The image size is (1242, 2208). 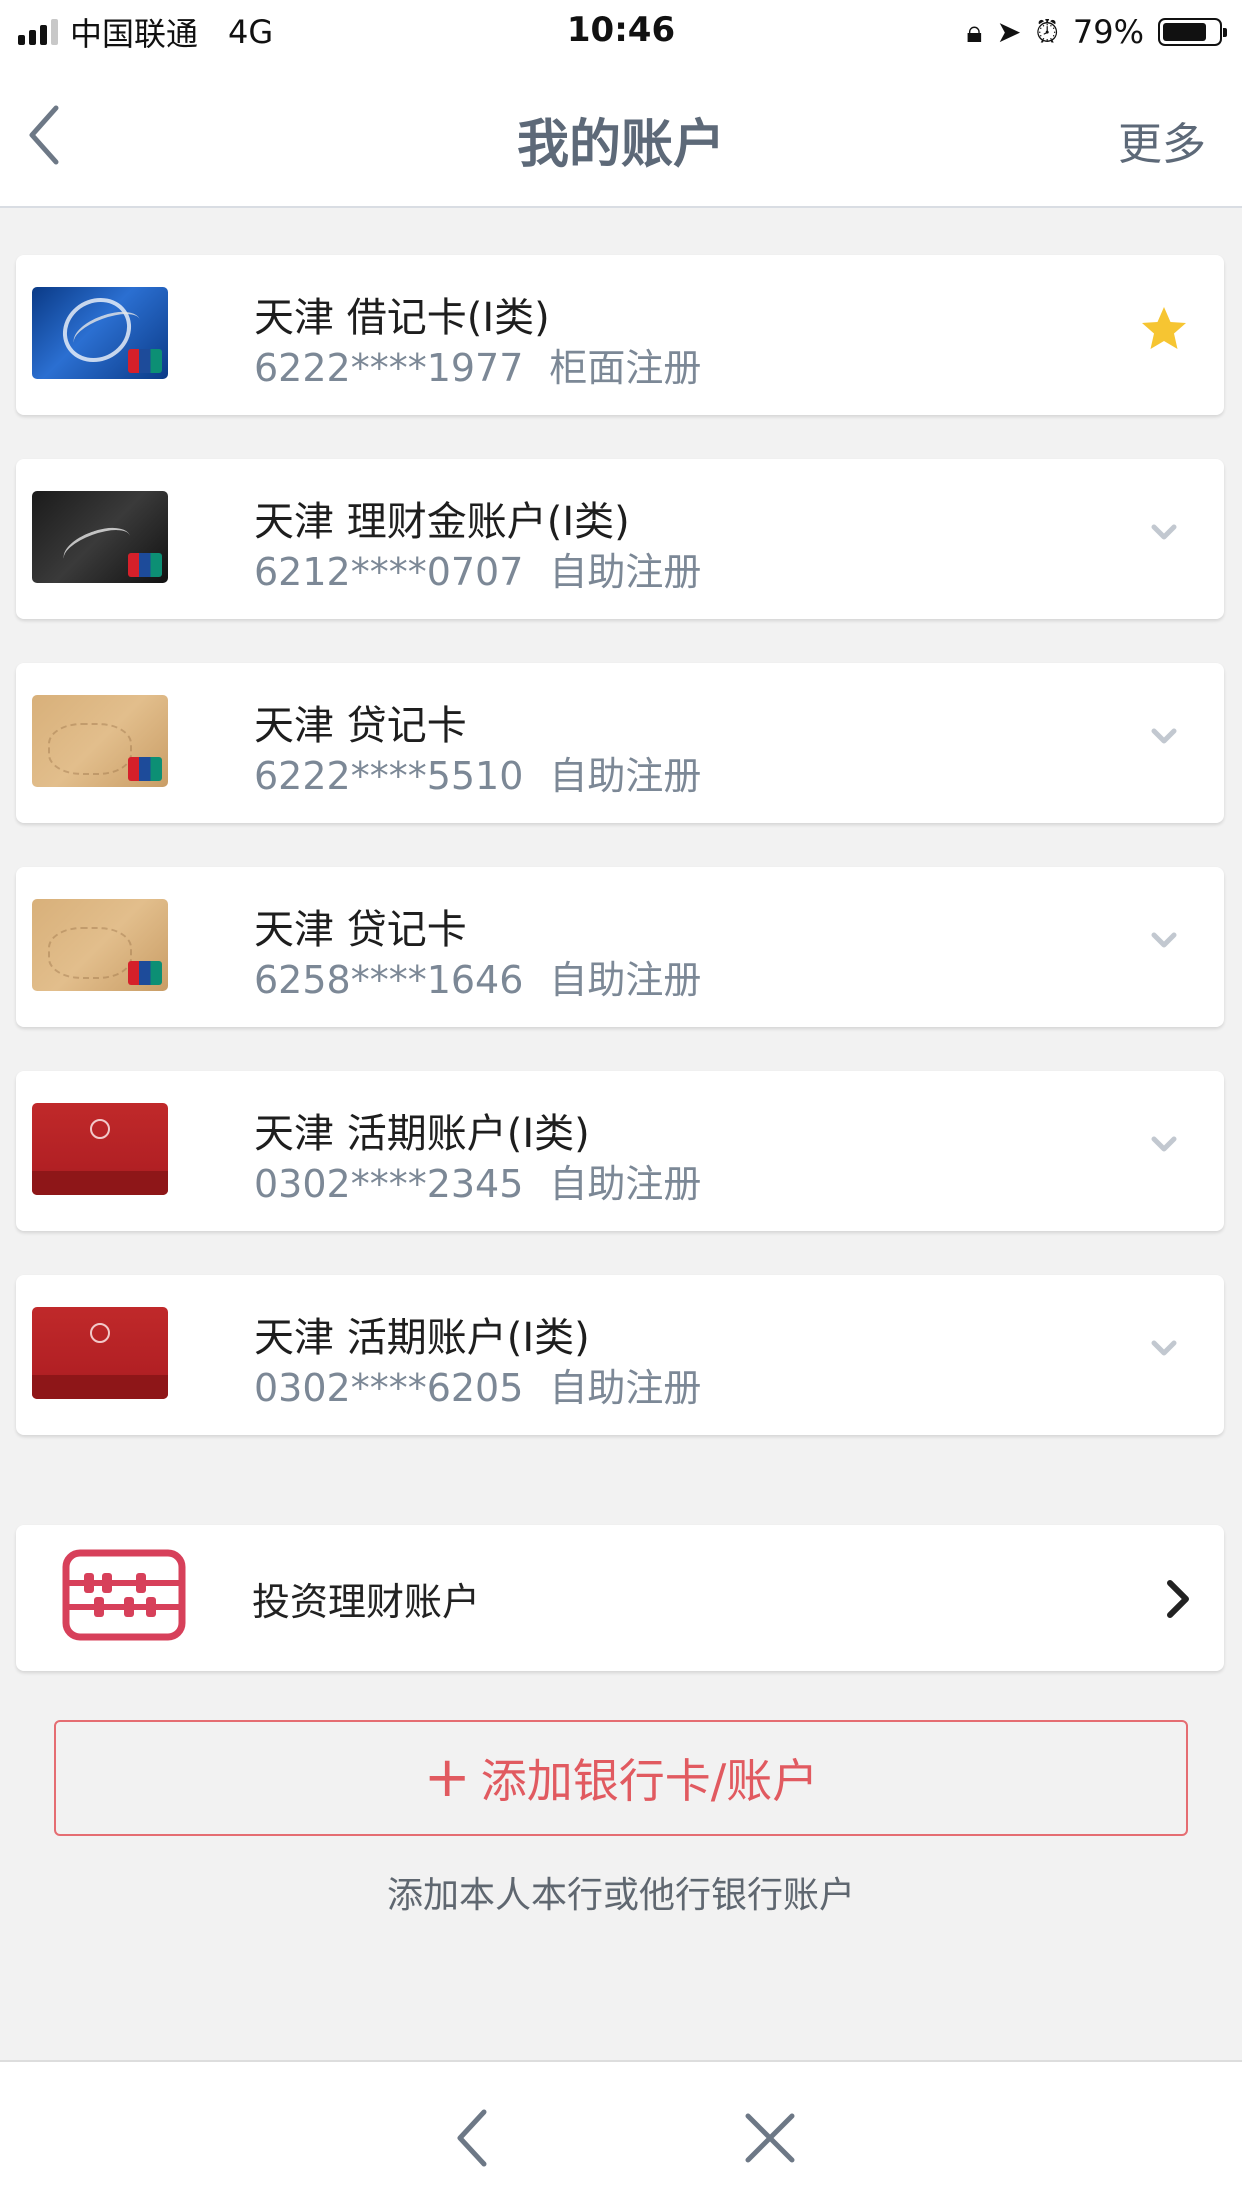 I want to click on battery-percent: 79%, so click(x=1108, y=32).